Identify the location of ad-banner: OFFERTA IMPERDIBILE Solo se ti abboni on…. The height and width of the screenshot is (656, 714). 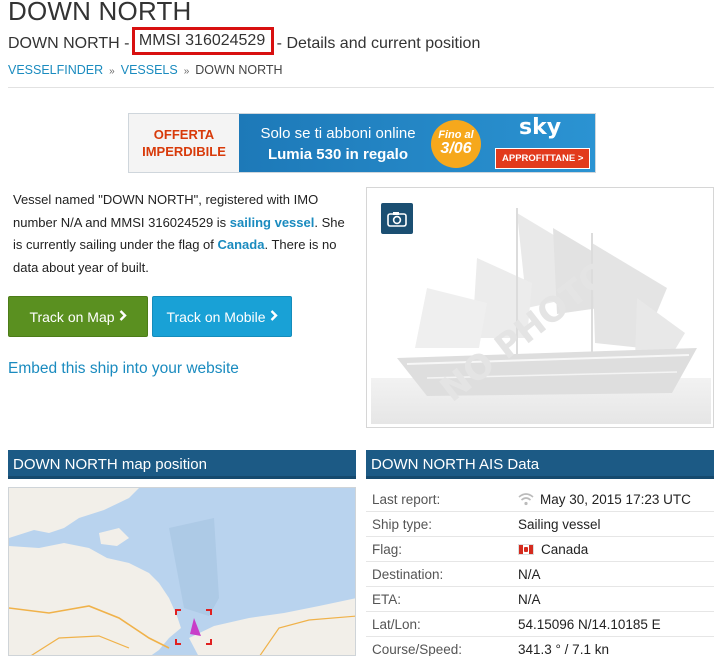
(362, 143).